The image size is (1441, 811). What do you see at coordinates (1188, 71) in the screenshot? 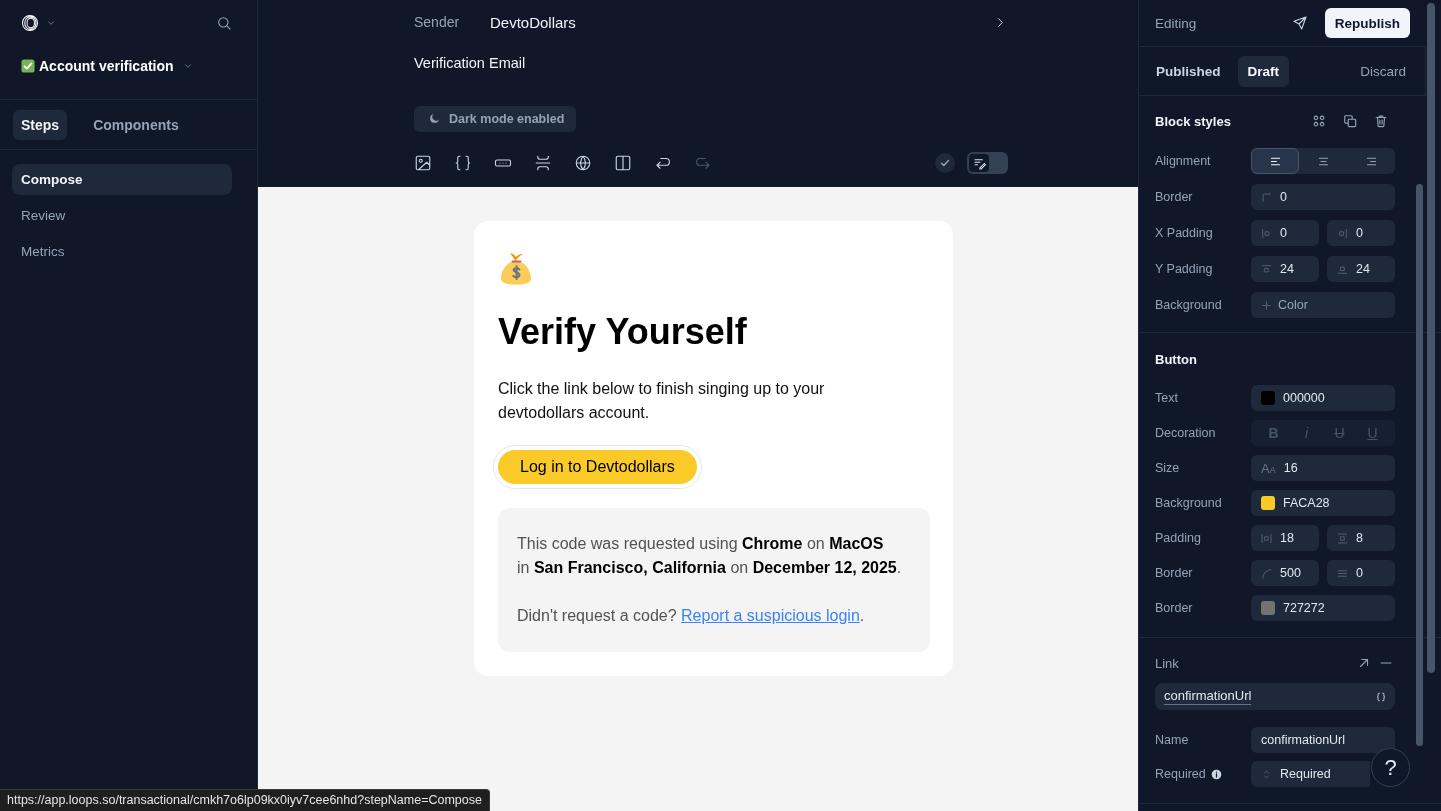
I see `version-tab: Published` at bounding box center [1188, 71].